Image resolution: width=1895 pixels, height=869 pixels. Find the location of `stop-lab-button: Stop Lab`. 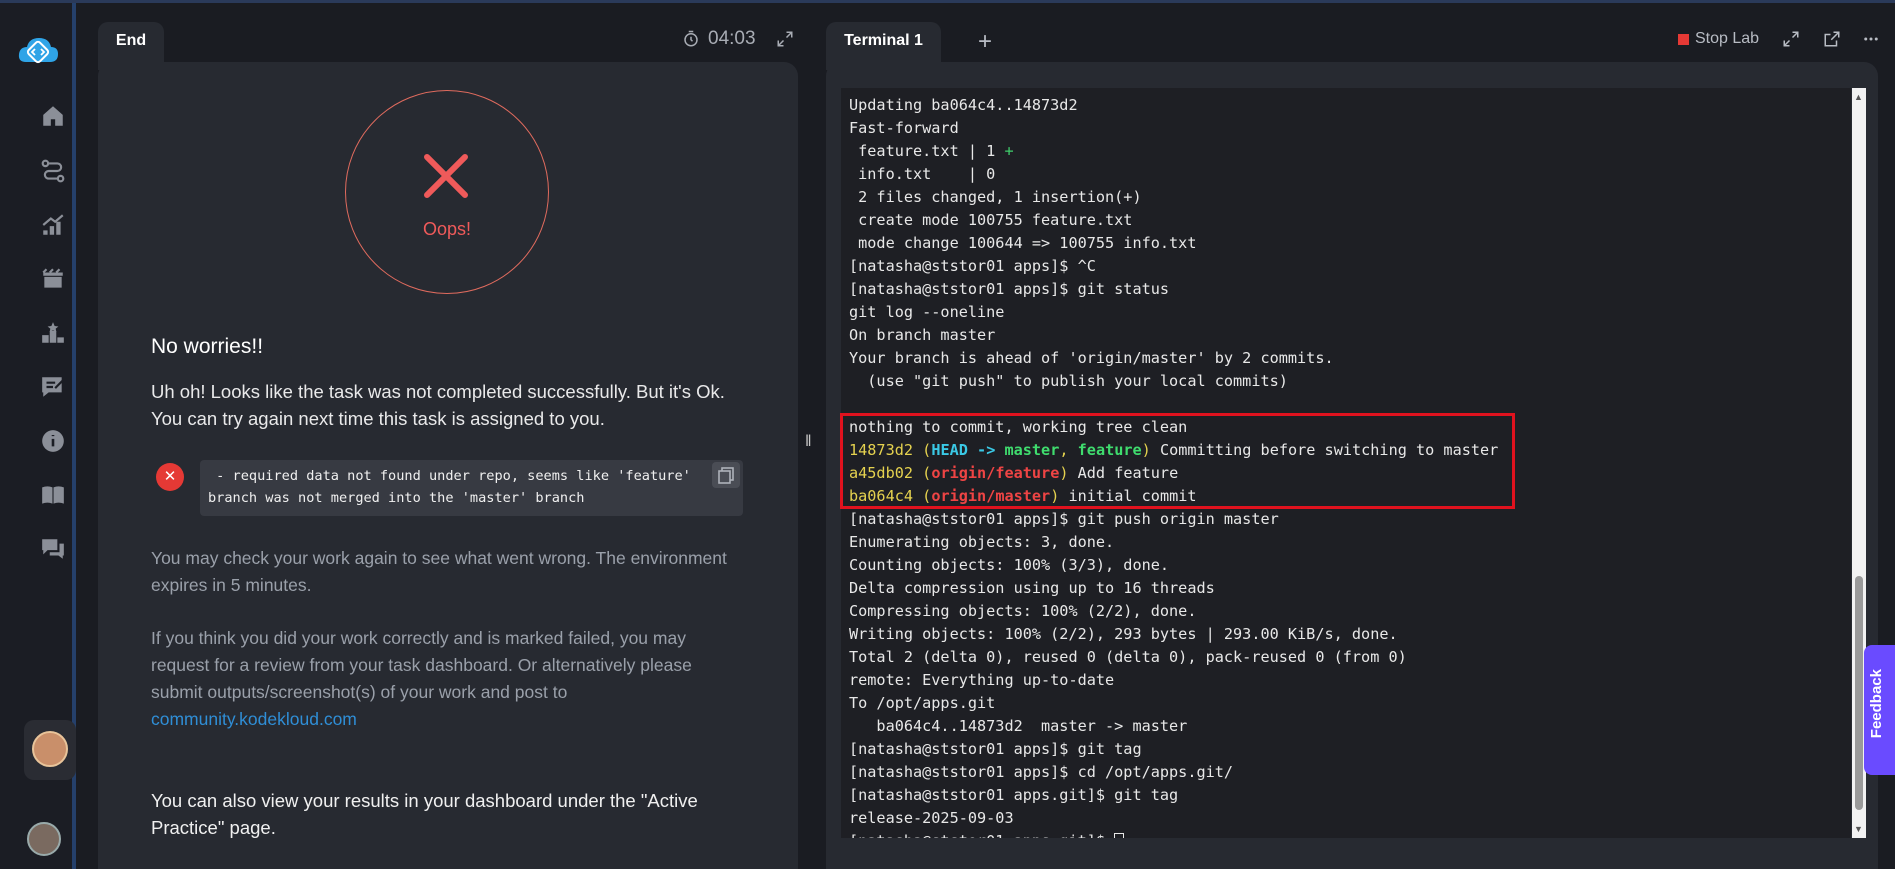

stop-lab-button: Stop Lab is located at coordinates (1718, 39).